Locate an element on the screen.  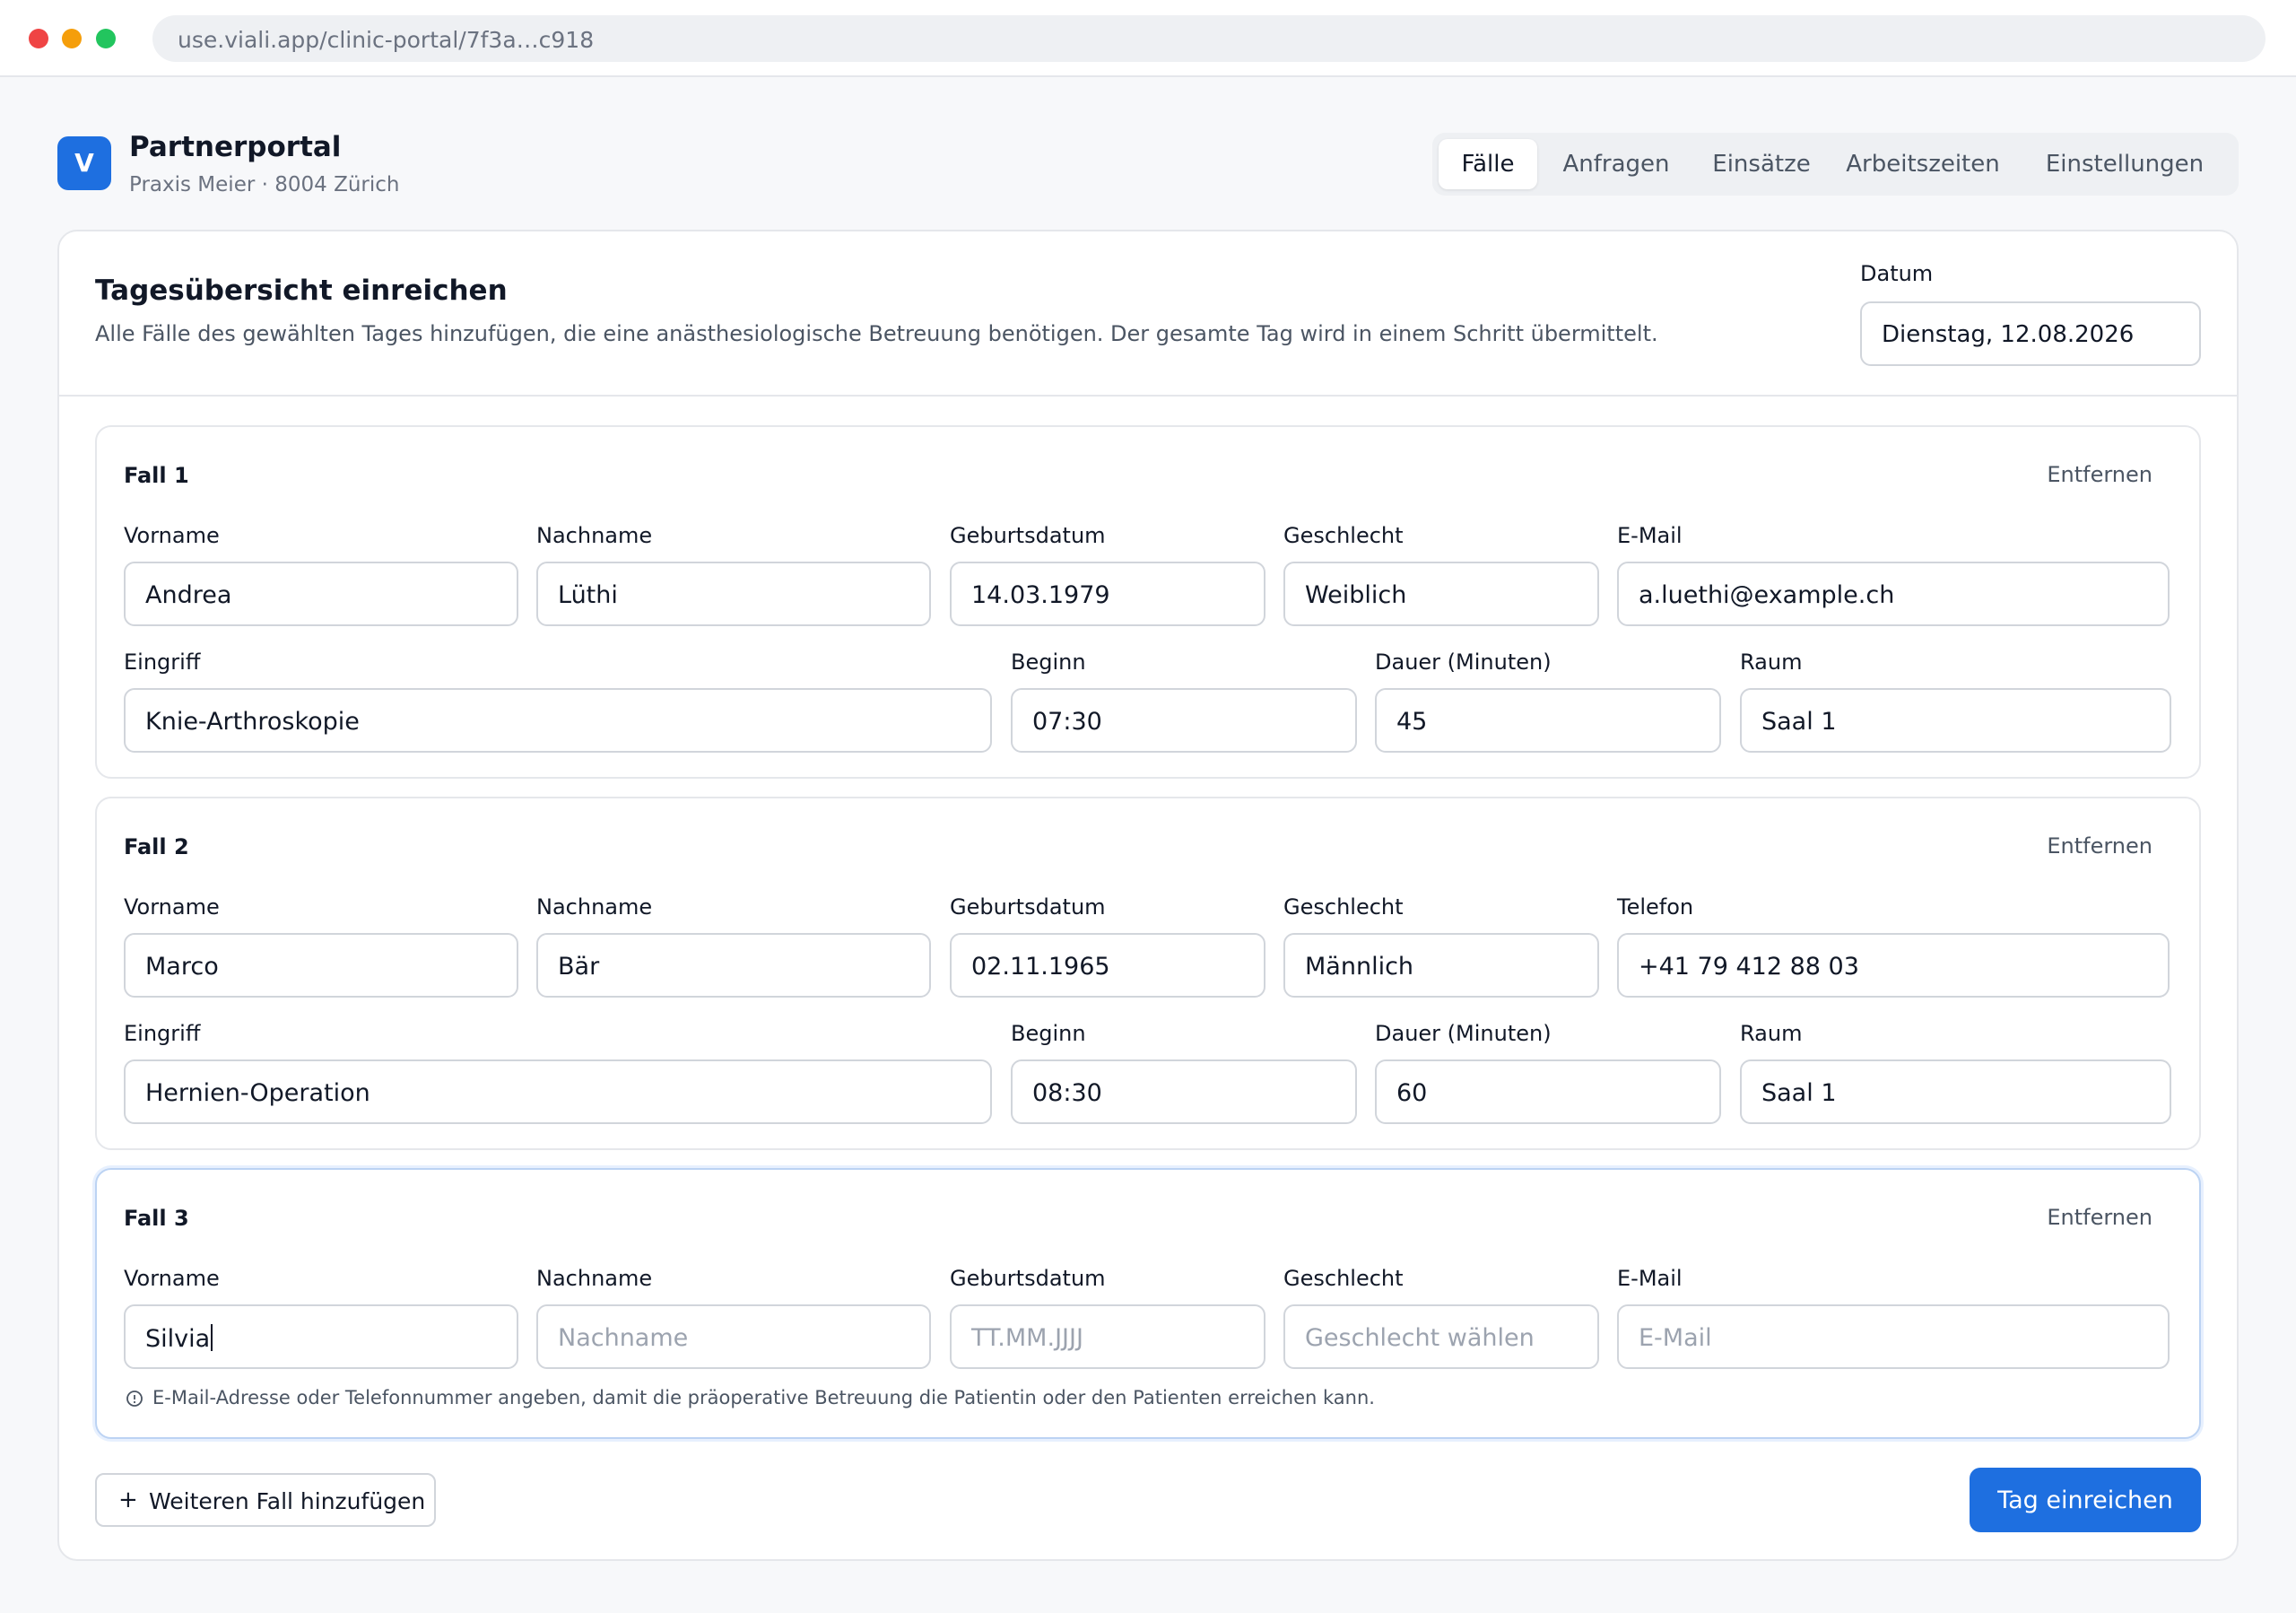
tab-faelle: Fälle is located at coordinates (1488, 164).